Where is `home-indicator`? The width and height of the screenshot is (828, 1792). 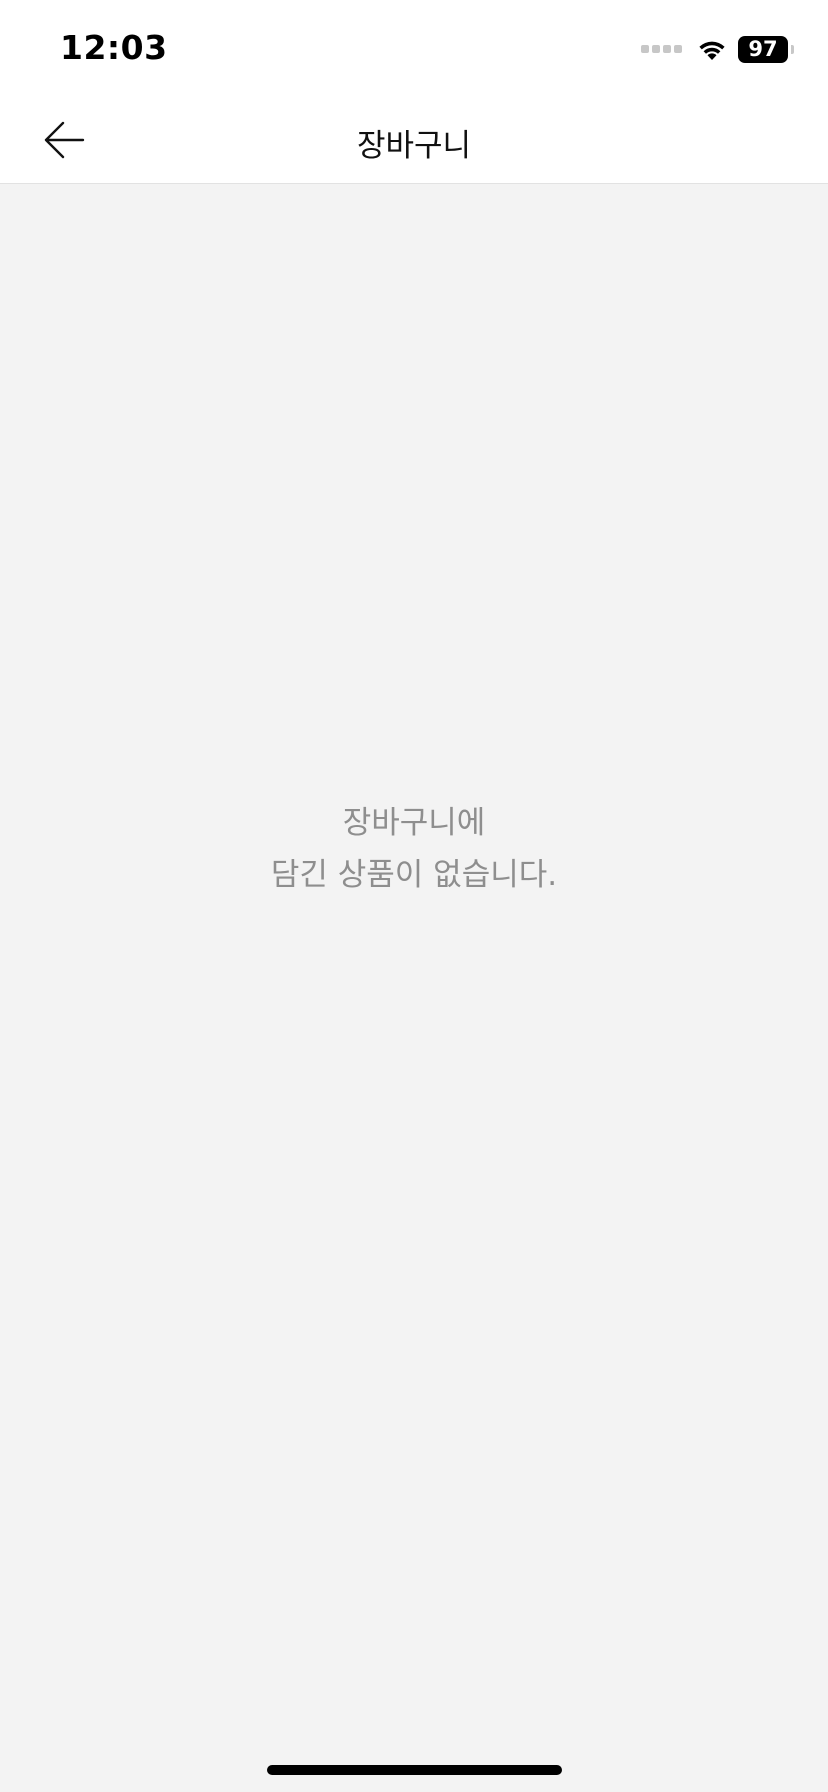
home-indicator is located at coordinates (414, 1770).